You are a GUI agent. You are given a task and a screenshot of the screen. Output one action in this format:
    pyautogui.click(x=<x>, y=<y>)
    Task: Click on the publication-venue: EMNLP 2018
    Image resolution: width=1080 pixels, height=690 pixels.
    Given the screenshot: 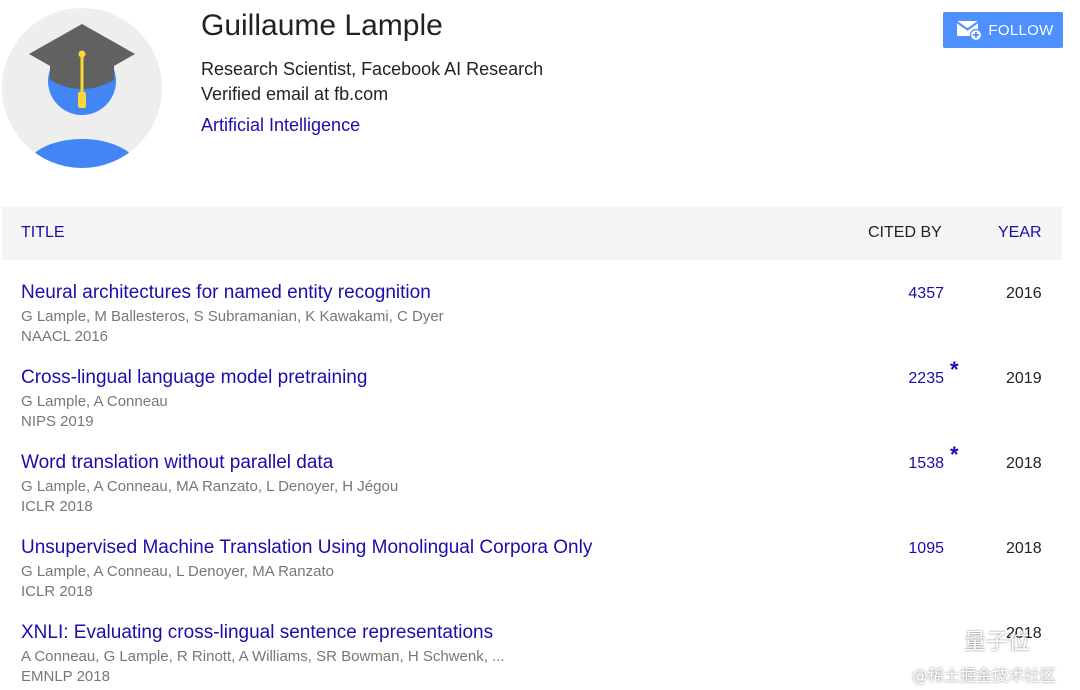 What is the action you would take?
    pyautogui.click(x=65, y=676)
    